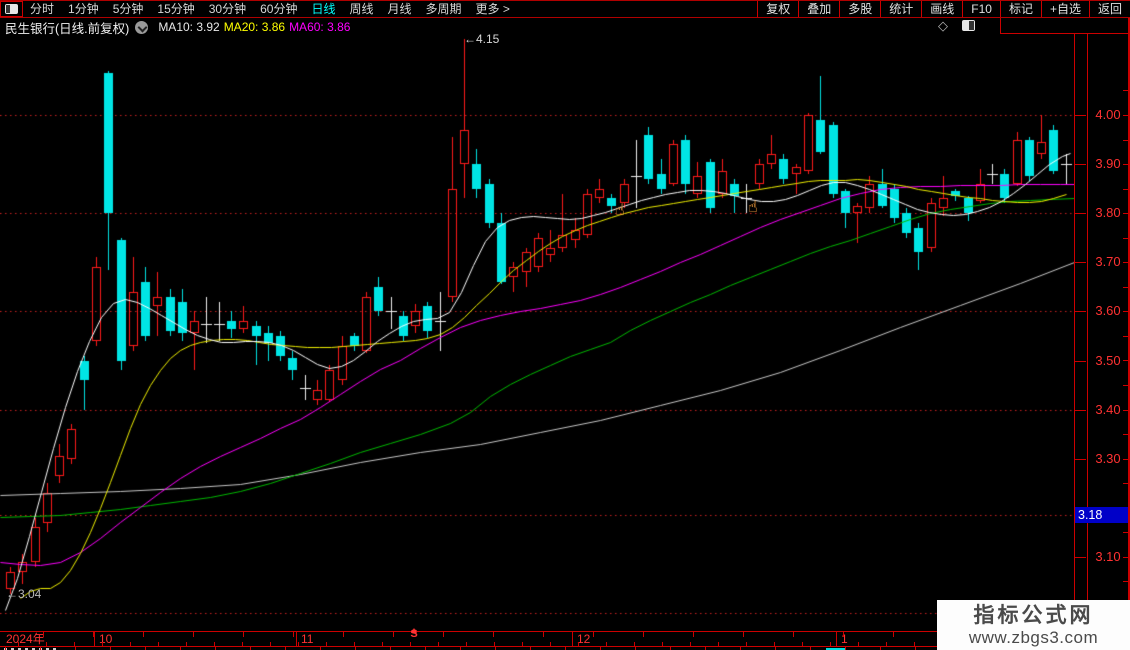  I want to click on period-tab-1分钟: 1分钟, so click(83, 9).